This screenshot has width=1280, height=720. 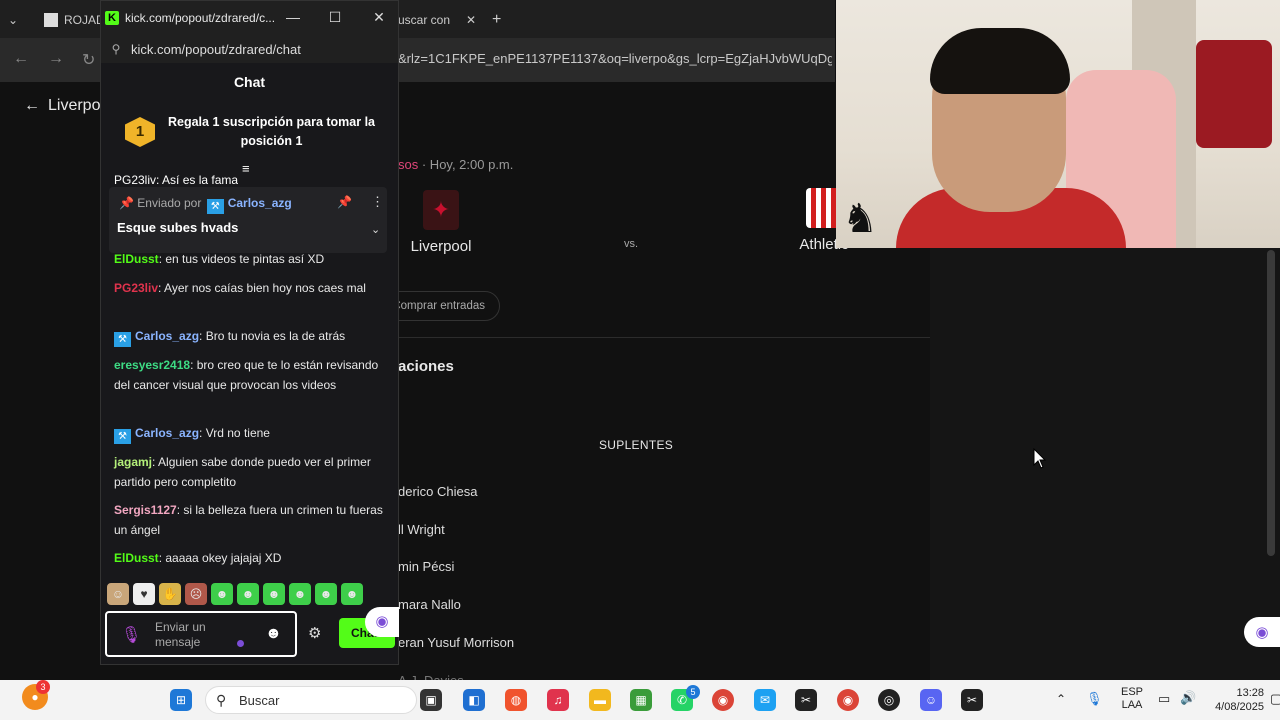 What do you see at coordinates (181, 700) in the screenshot?
I see `windows-start-icon: ⊞` at bounding box center [181, 700].